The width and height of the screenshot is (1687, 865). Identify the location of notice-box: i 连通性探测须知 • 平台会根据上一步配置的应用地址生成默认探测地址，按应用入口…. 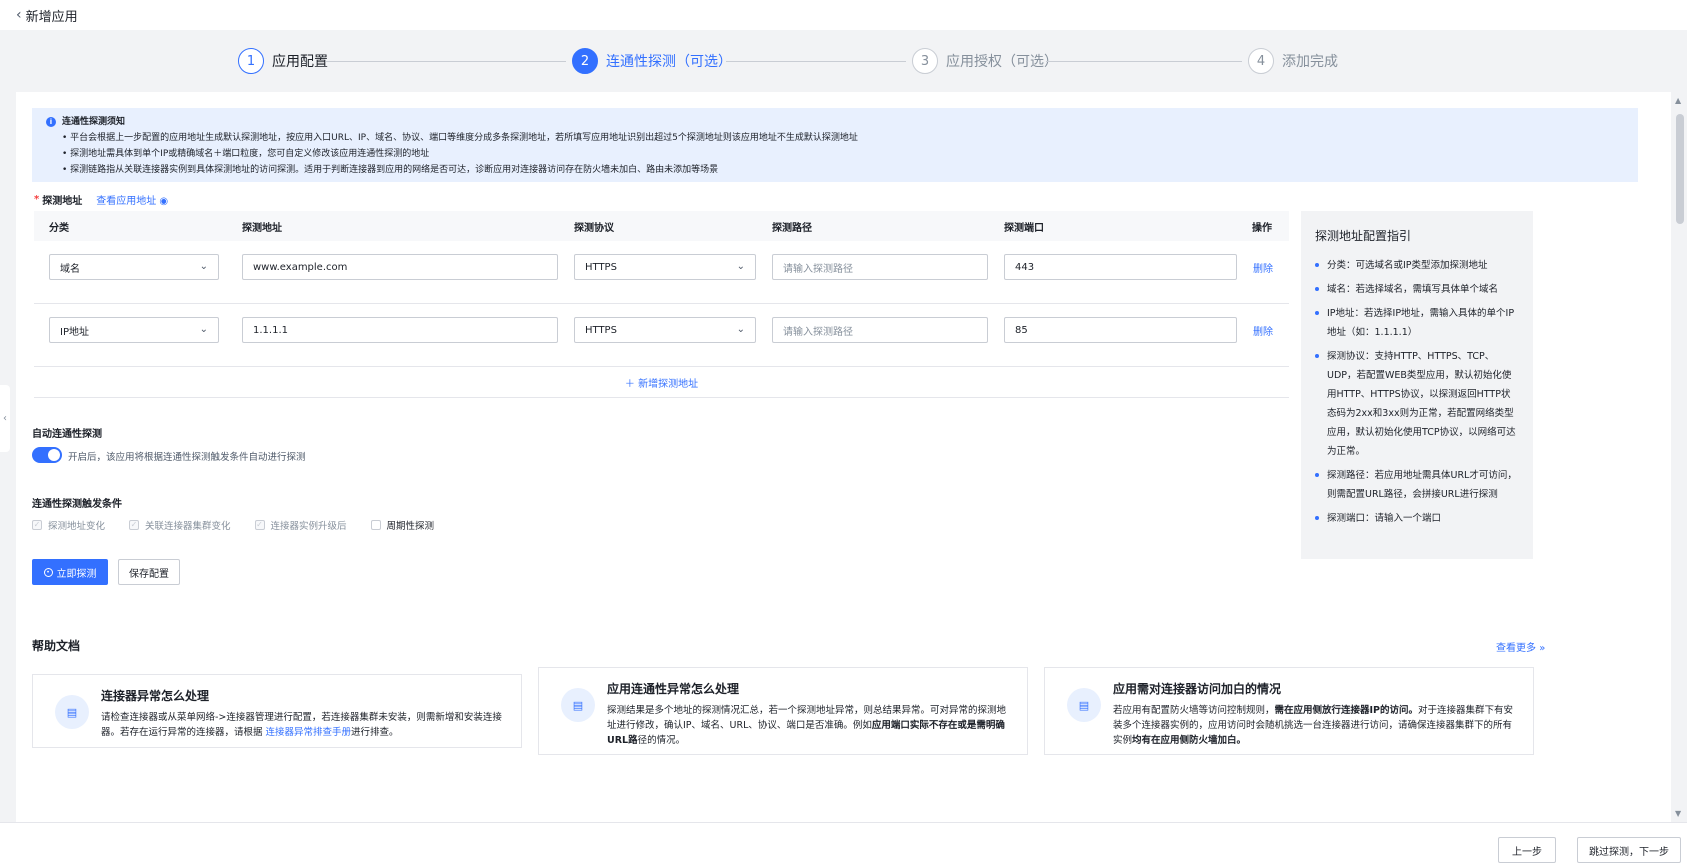
(835, 145).